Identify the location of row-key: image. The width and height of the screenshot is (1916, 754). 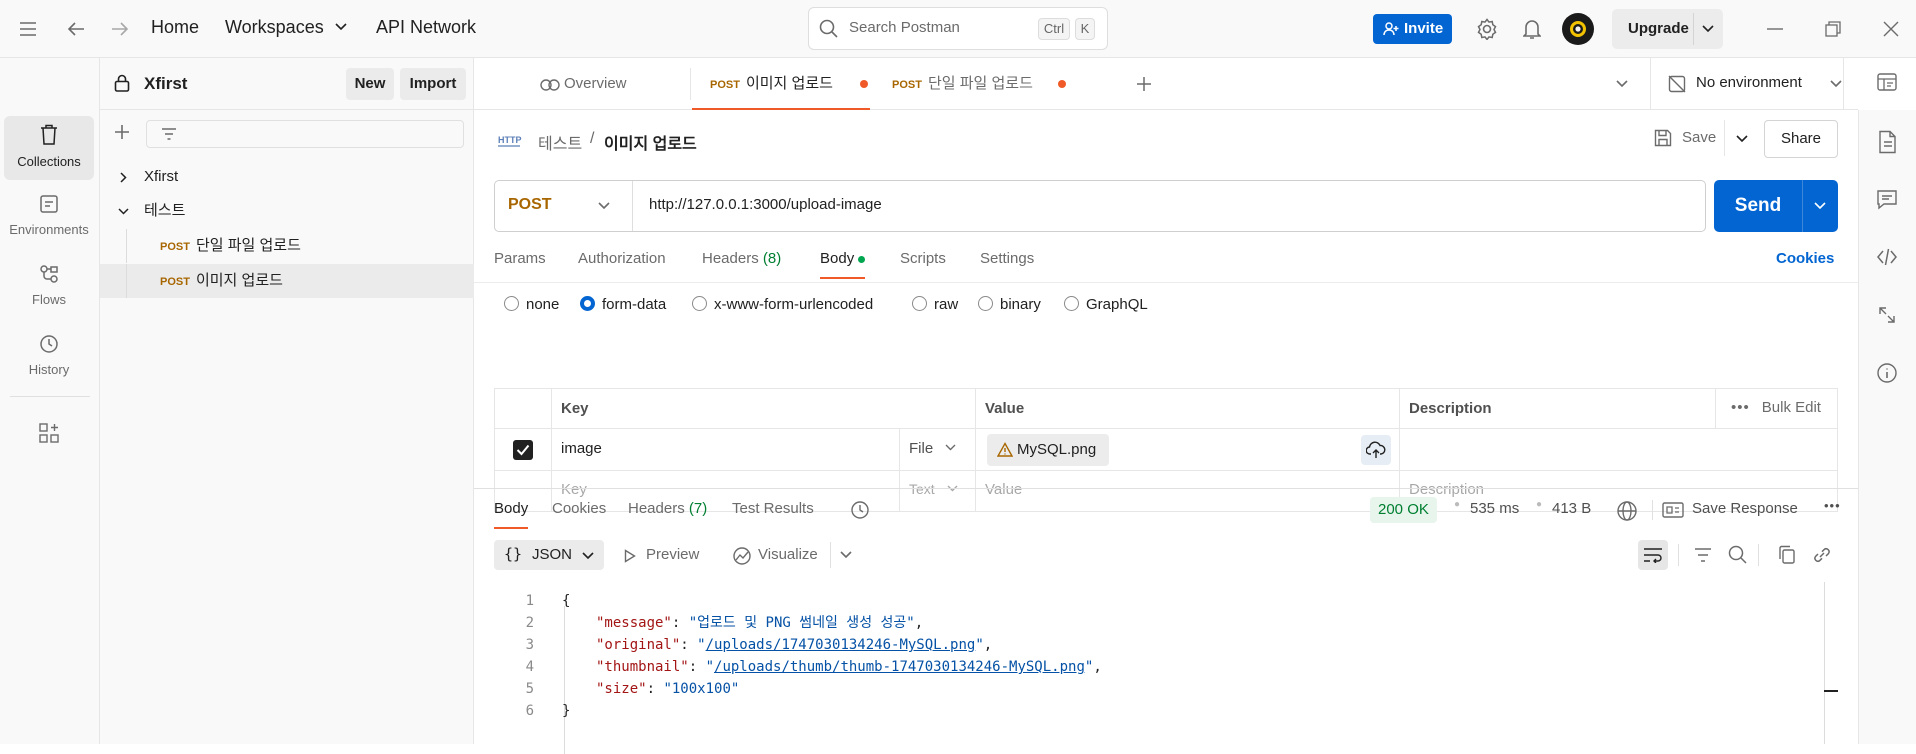
(581, 448).